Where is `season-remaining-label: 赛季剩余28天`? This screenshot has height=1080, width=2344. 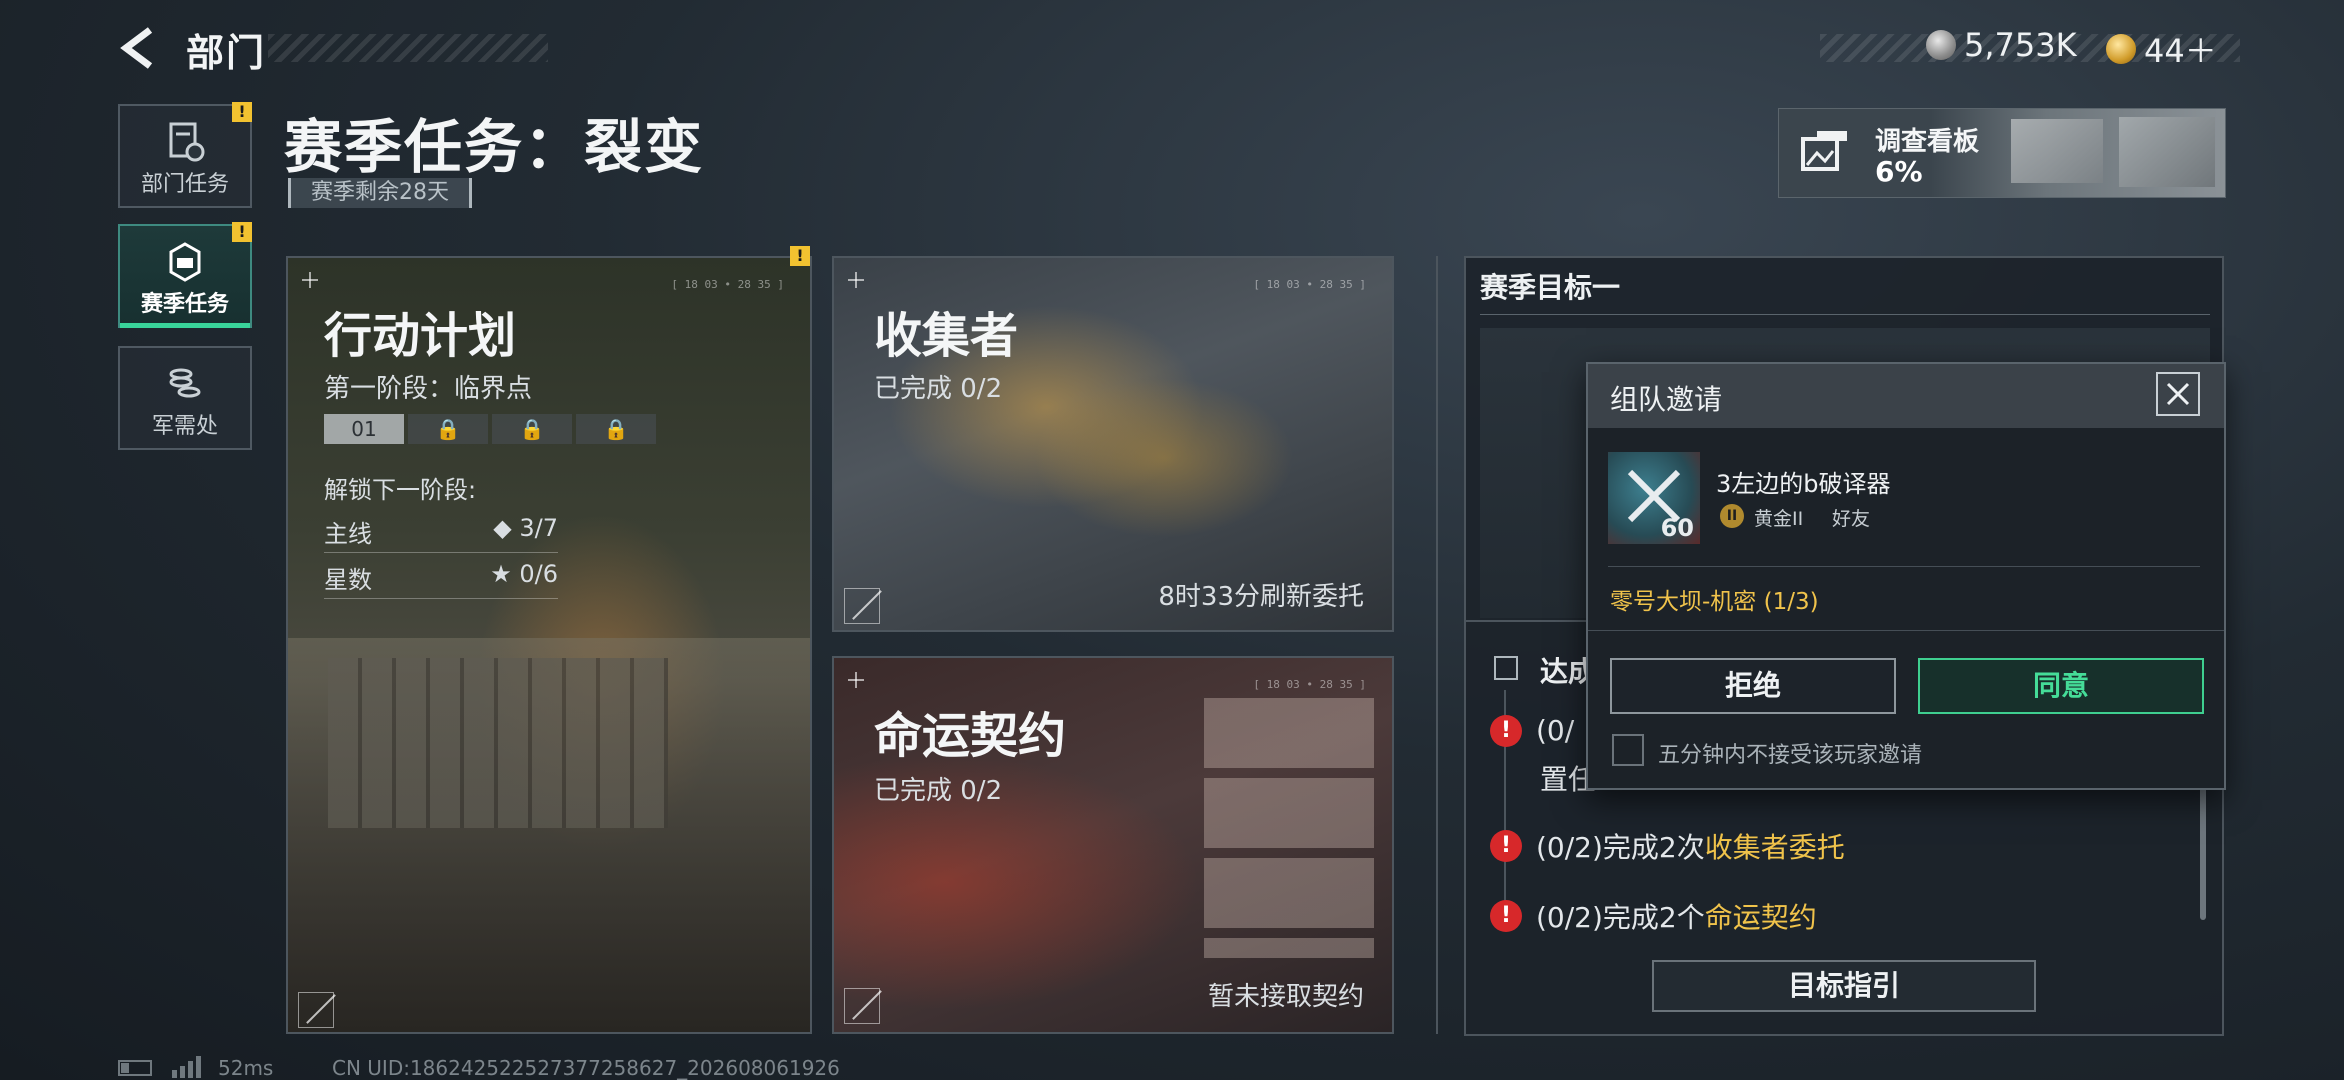
season-remaining-label: 赛季剩余28天 is located at coordinates (380, 193).